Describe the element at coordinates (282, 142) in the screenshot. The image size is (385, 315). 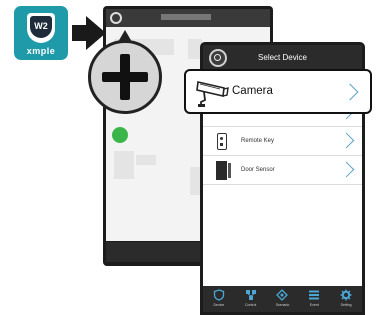
I see `list-item-remote-key: Remote Key` at that location.